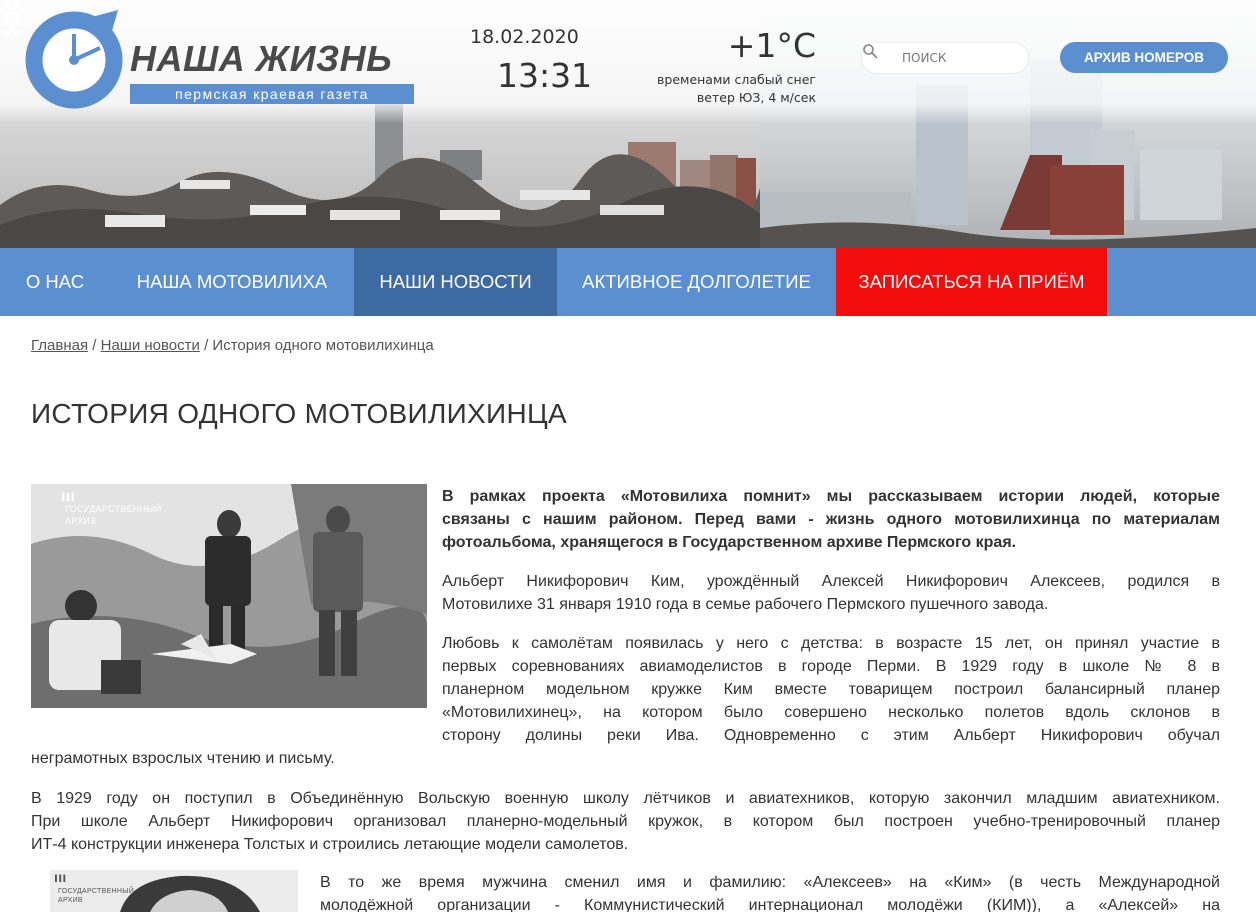  I want to click on weather-wind: ветер ЮЗ, 4 м/сек, so click(756, 97).